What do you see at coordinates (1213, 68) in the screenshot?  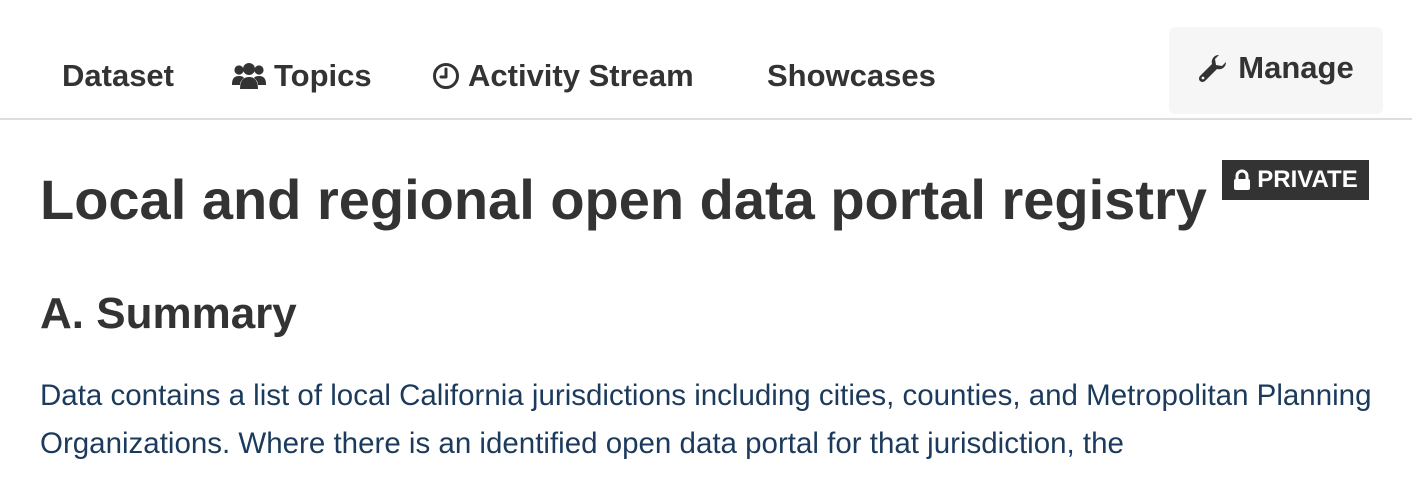 I see `wrench-icon` at bounding box center [1213, 68].